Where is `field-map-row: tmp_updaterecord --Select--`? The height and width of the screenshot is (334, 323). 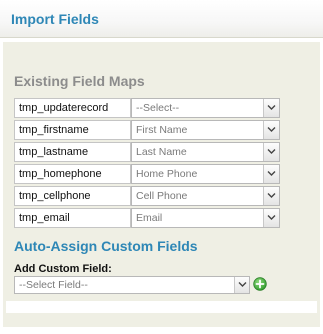 field-map-row: tmp_updaterecord --Select-- is located at coordinates (147, 108).